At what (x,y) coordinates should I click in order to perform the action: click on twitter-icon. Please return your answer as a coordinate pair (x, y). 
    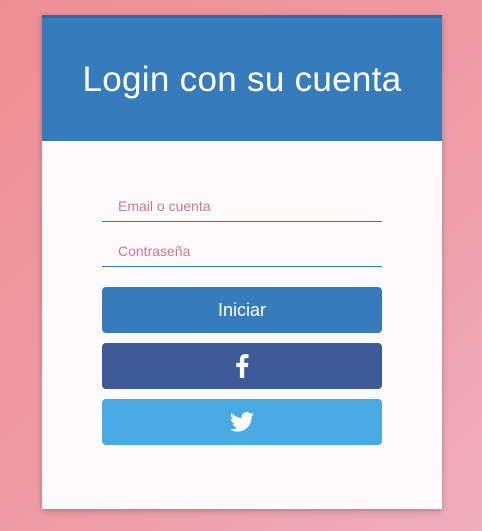
    Looking at the image, I should click on (242, 422).